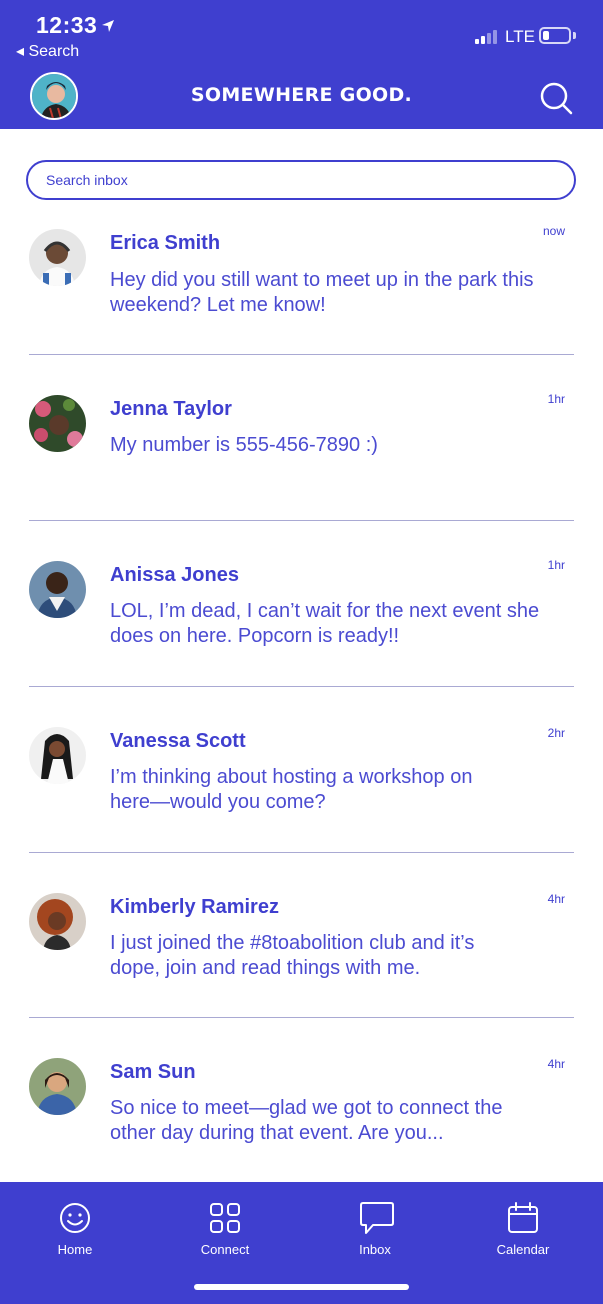 The width and height of the screenshot is (603, 1304). What do you see at coordinates (194, 907) in the screenshot?
I see `contact-name: Kimberly Ramirez` at bounding box center [194, 907].